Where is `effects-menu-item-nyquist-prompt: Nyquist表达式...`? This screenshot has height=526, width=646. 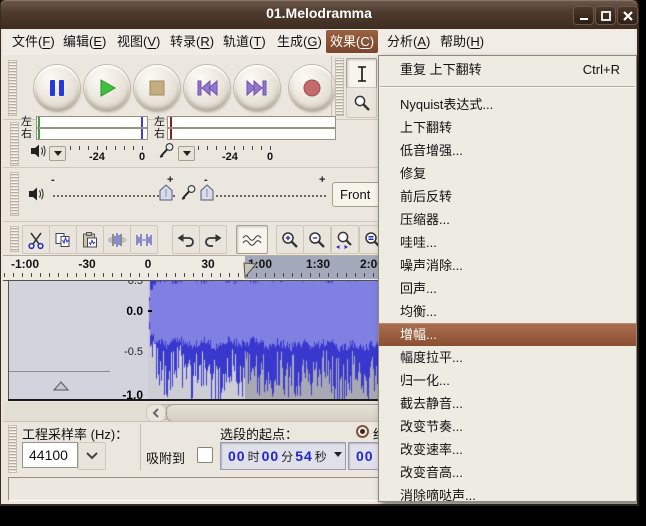
effects-menu-item-nyquist-prompt: Nyquist表达式... is located at coordinates (507, 104).